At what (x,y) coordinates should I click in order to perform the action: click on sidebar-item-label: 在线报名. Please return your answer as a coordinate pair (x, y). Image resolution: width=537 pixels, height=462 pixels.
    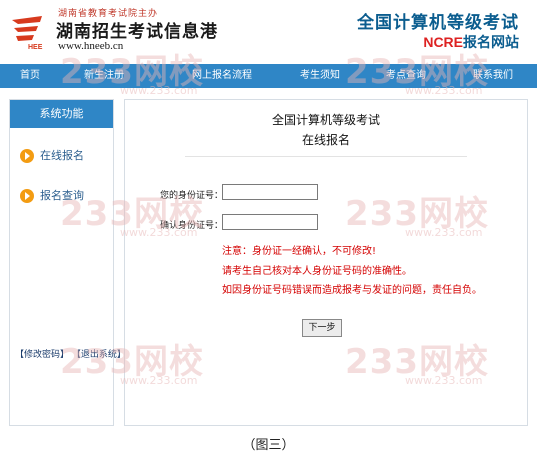
    Looking at the image, I should click on (62, 155).